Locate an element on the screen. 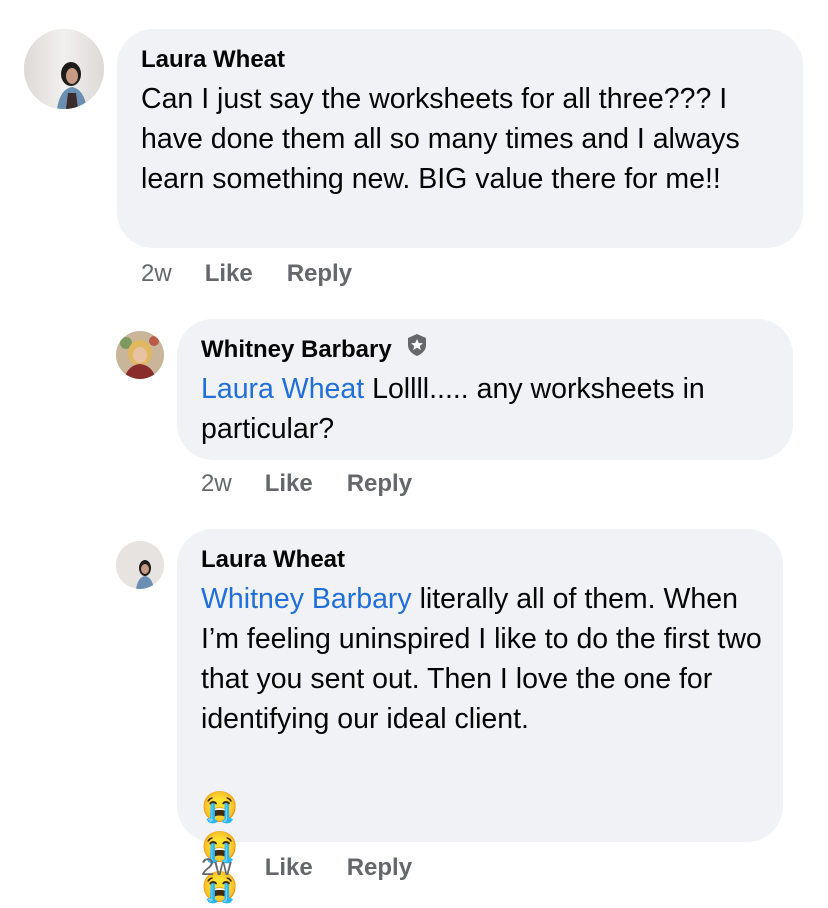  mention-link: Laura Wheat is located at coordinates (282, 389).